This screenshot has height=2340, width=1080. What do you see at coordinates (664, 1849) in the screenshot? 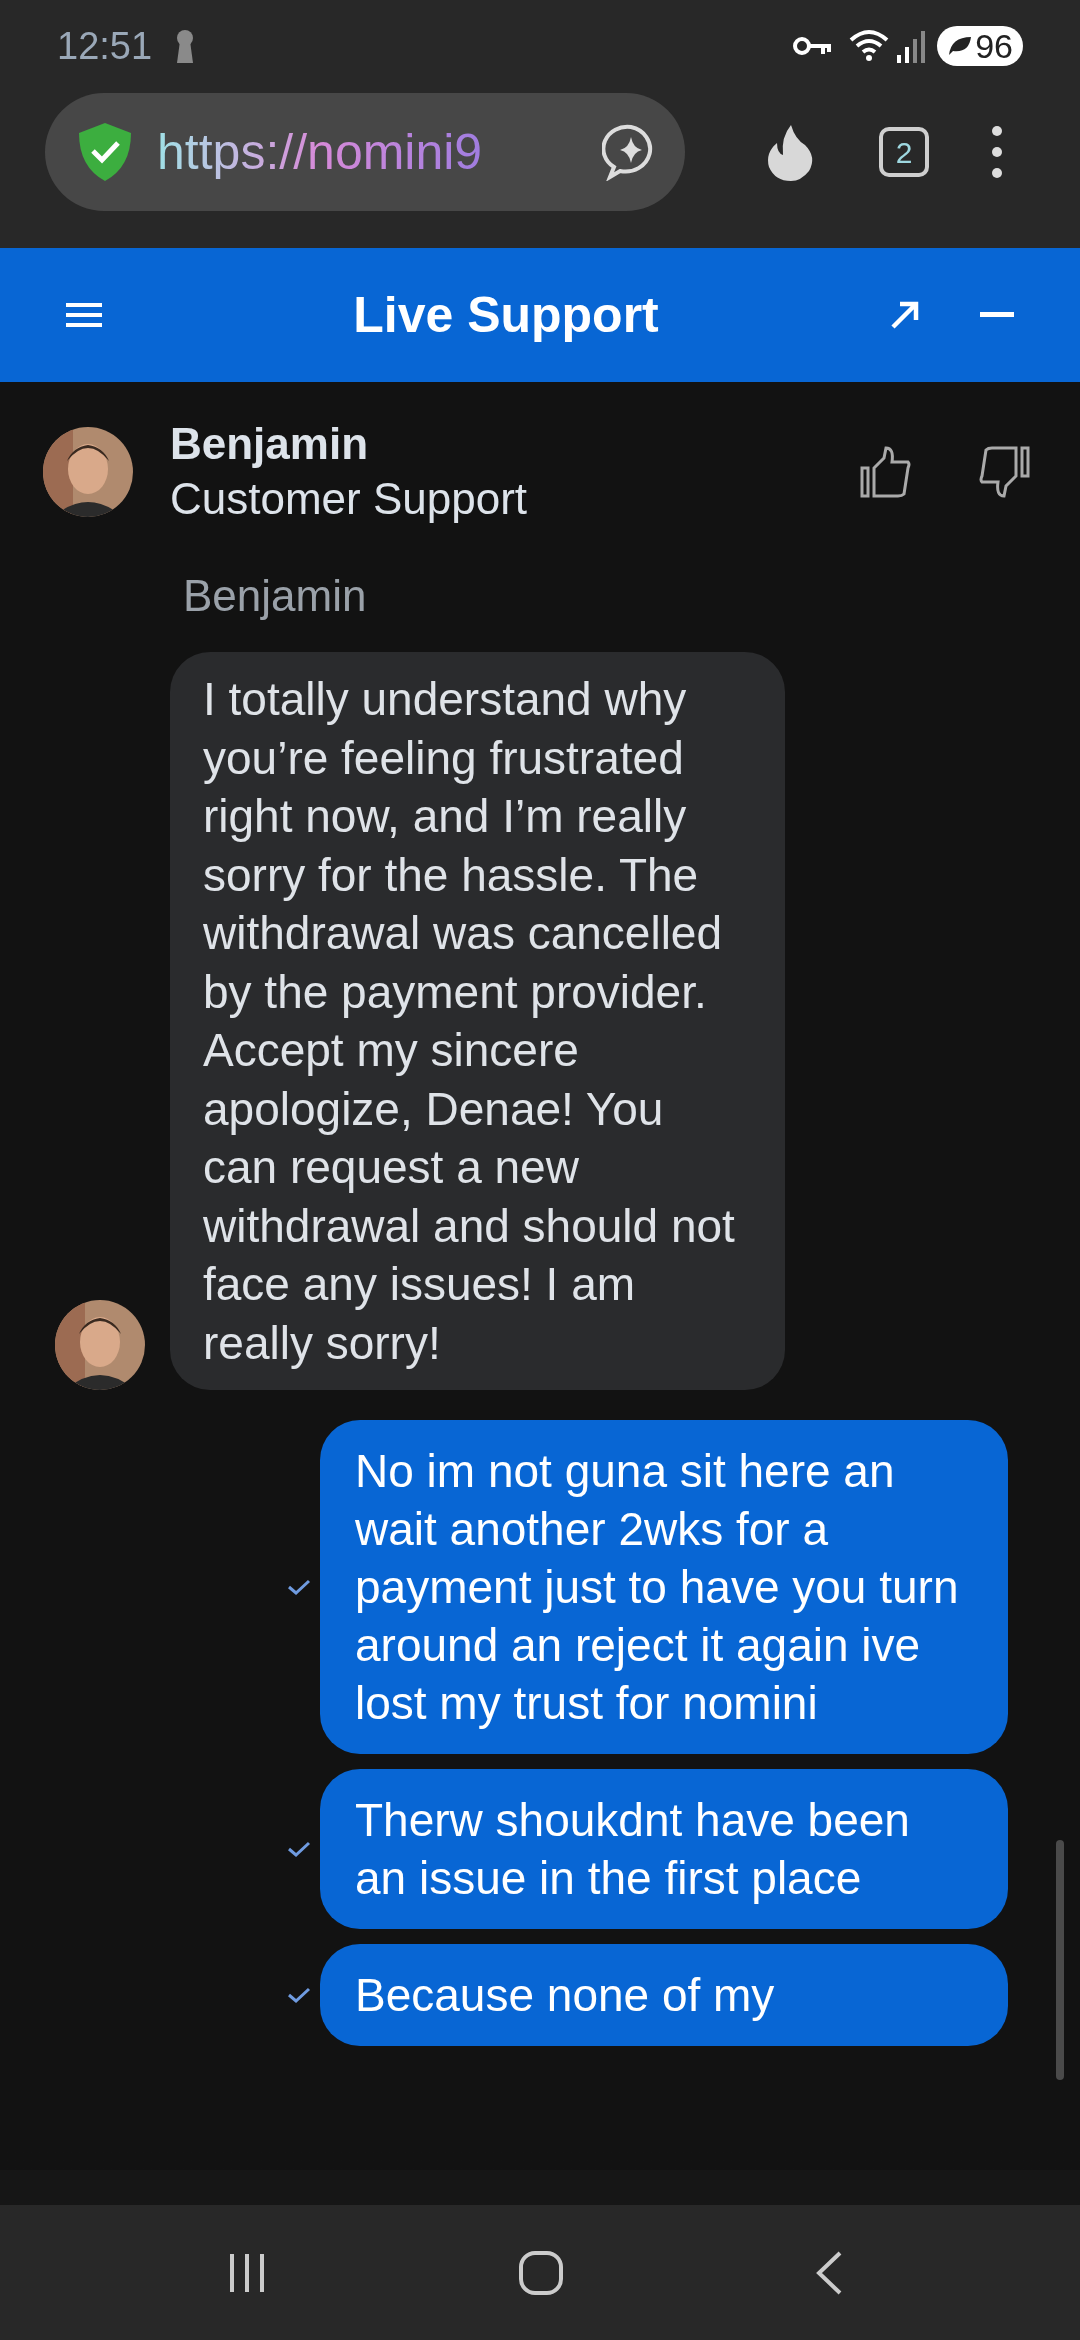
I see `message-bubble: Therw shoukdnt have been an issue in the first place` at bounding box center [664, 1849].